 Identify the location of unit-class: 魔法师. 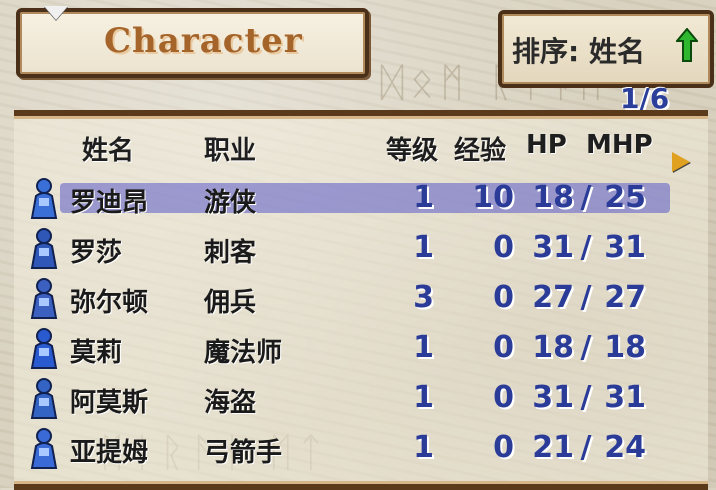
(243, 353).